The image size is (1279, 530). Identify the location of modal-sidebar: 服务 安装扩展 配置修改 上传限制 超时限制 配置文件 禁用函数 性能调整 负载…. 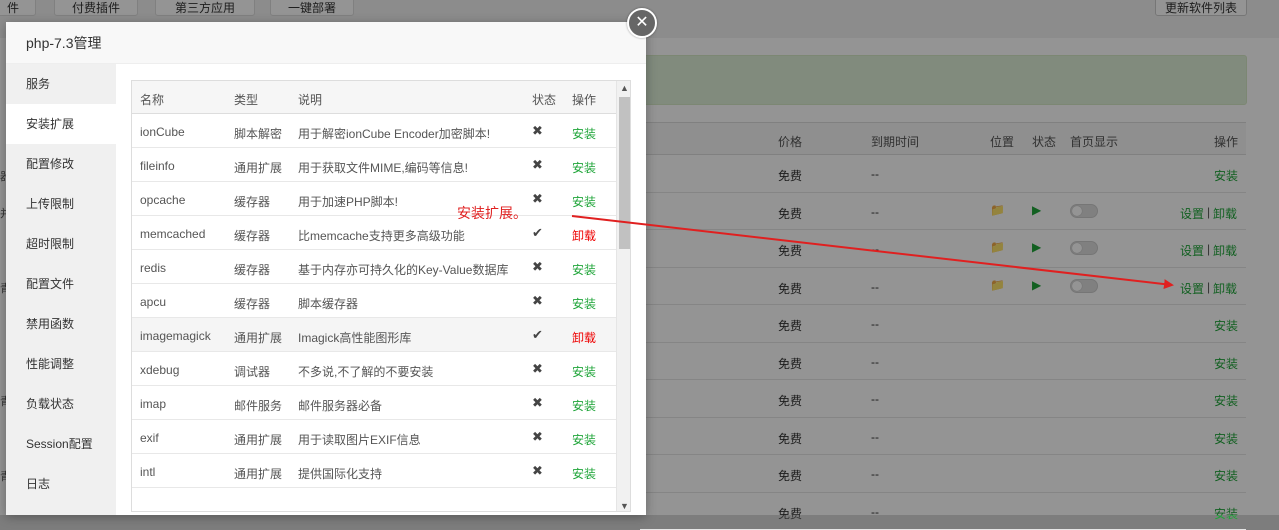
(61, 289).